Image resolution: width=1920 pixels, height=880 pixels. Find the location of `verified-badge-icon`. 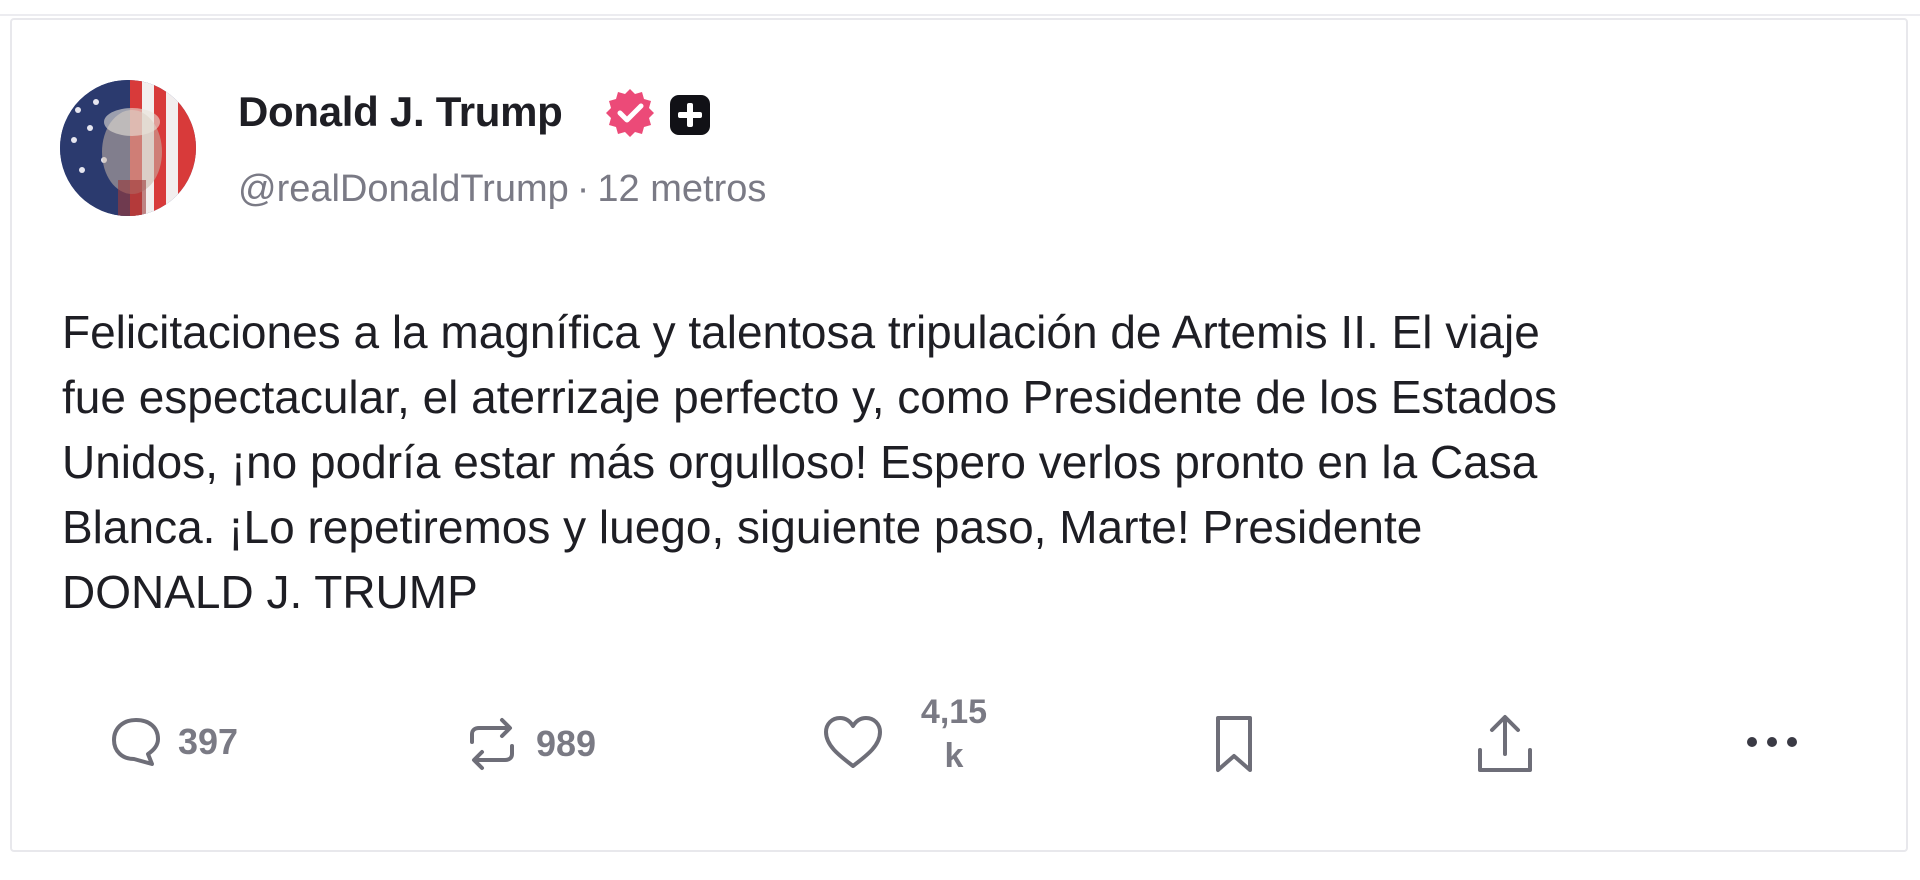

verified-badge-icon is located at coordinates (630, 113).